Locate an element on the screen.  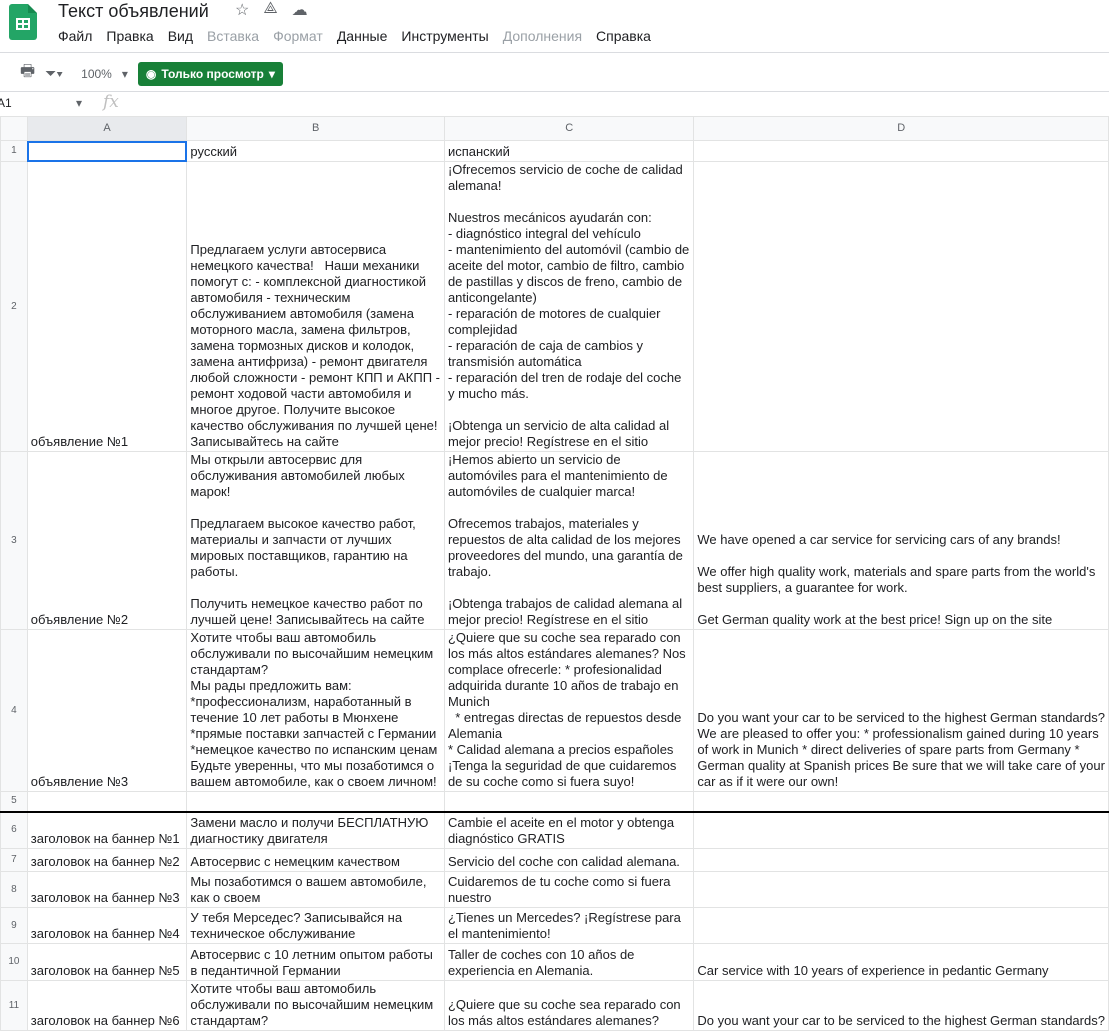
table-row: 1 русский испанский is located at coordinates (554, 151).